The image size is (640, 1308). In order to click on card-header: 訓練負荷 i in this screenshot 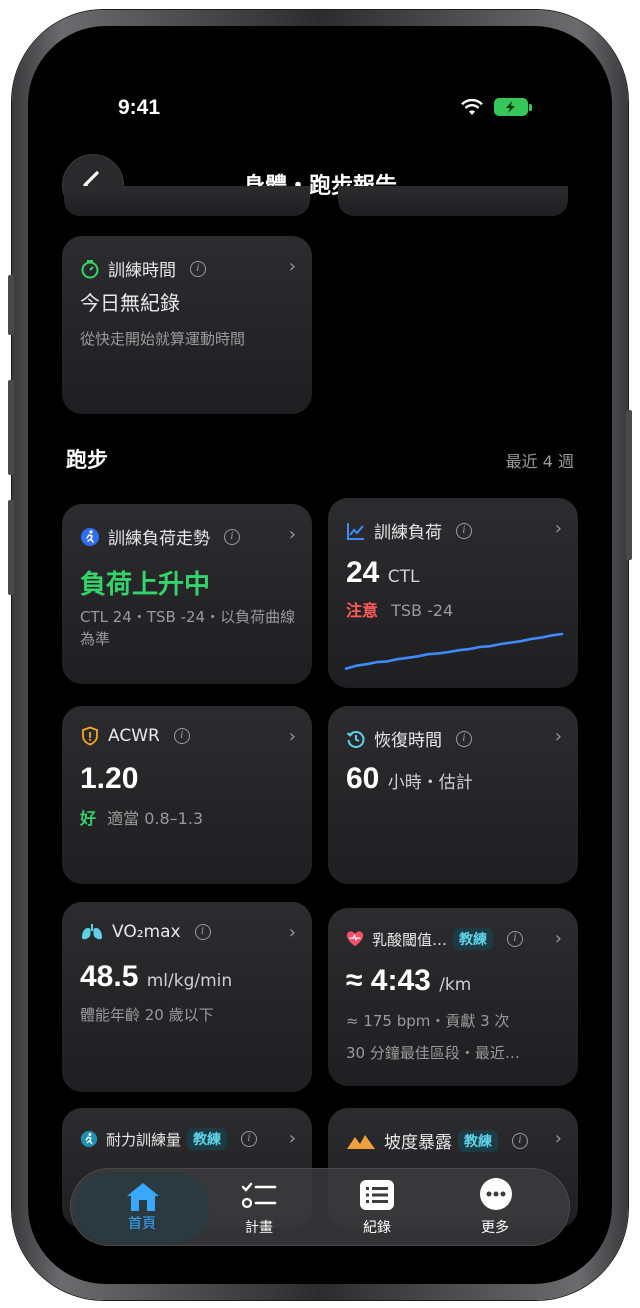, I will do `click(409, 530)`.